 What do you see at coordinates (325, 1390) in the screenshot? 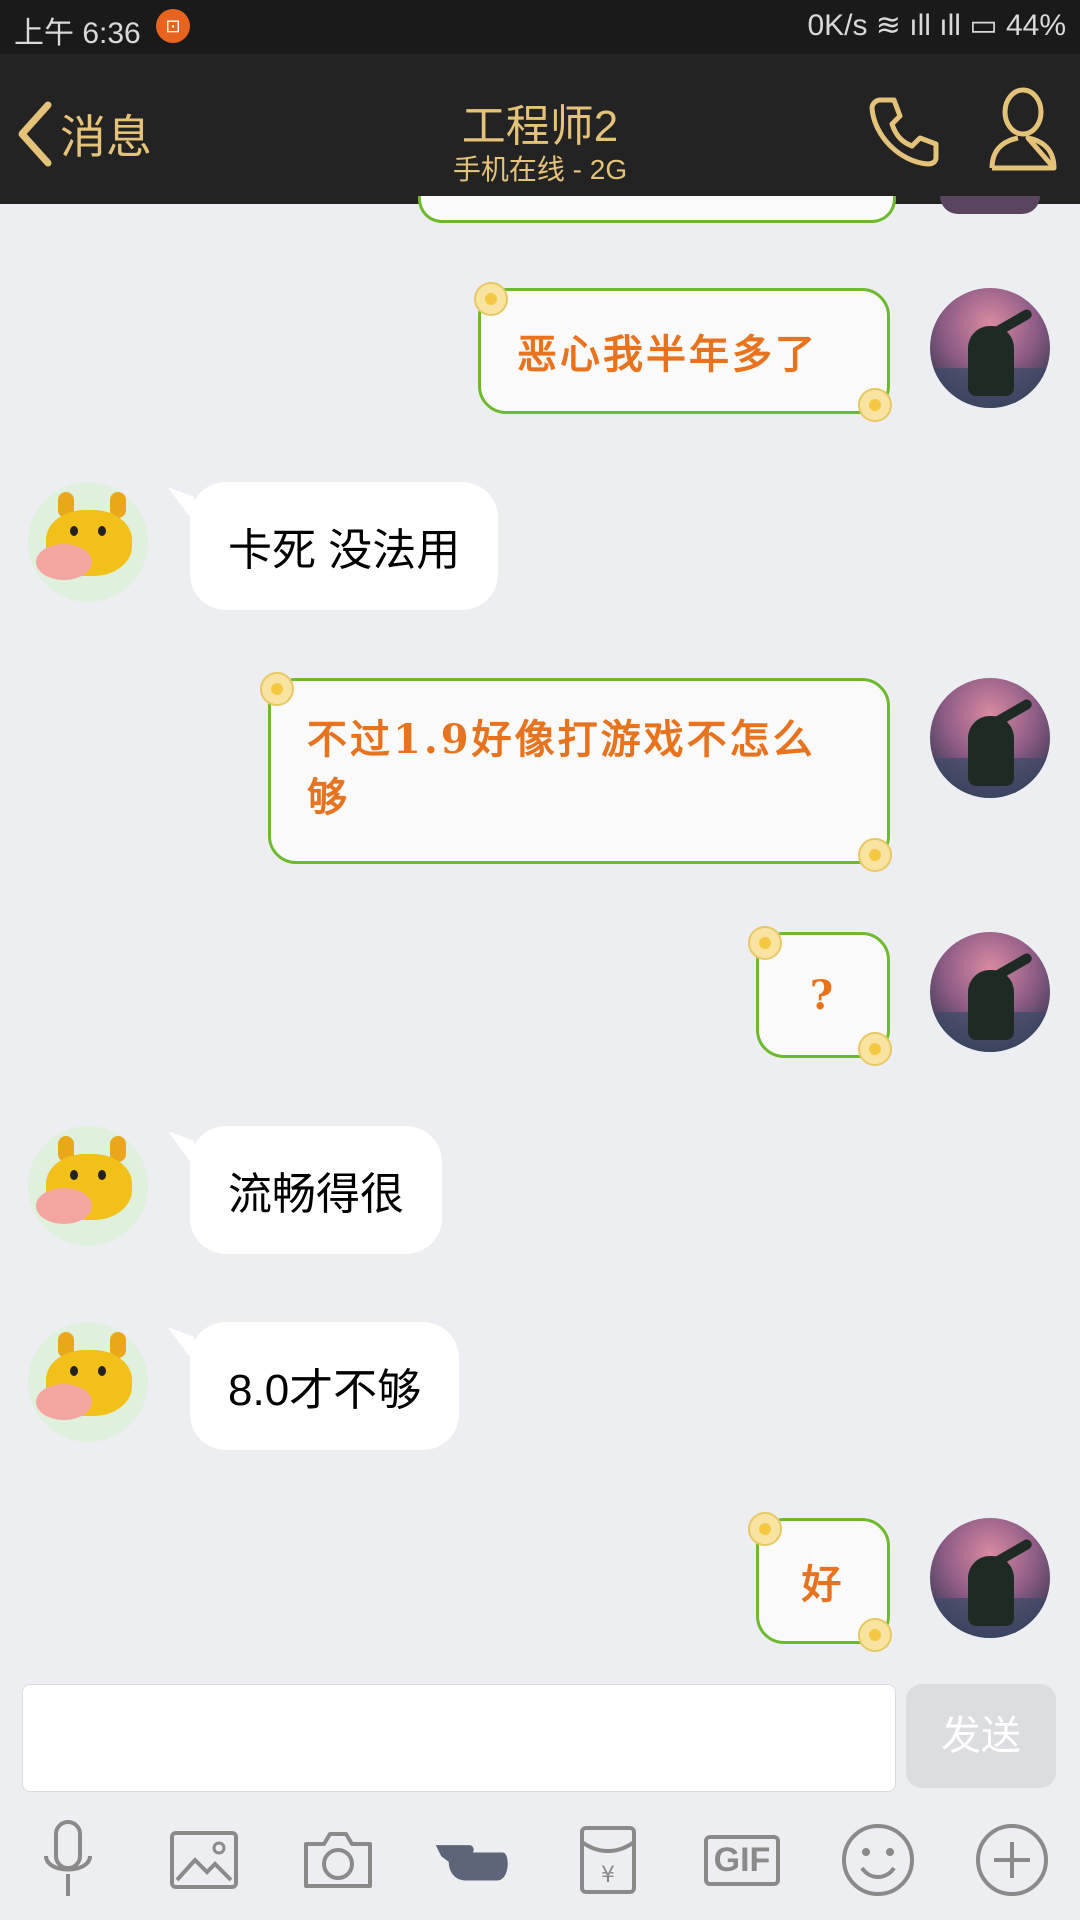
I see `message-text: 8.0才不够` at bounding box center [325, 1390].